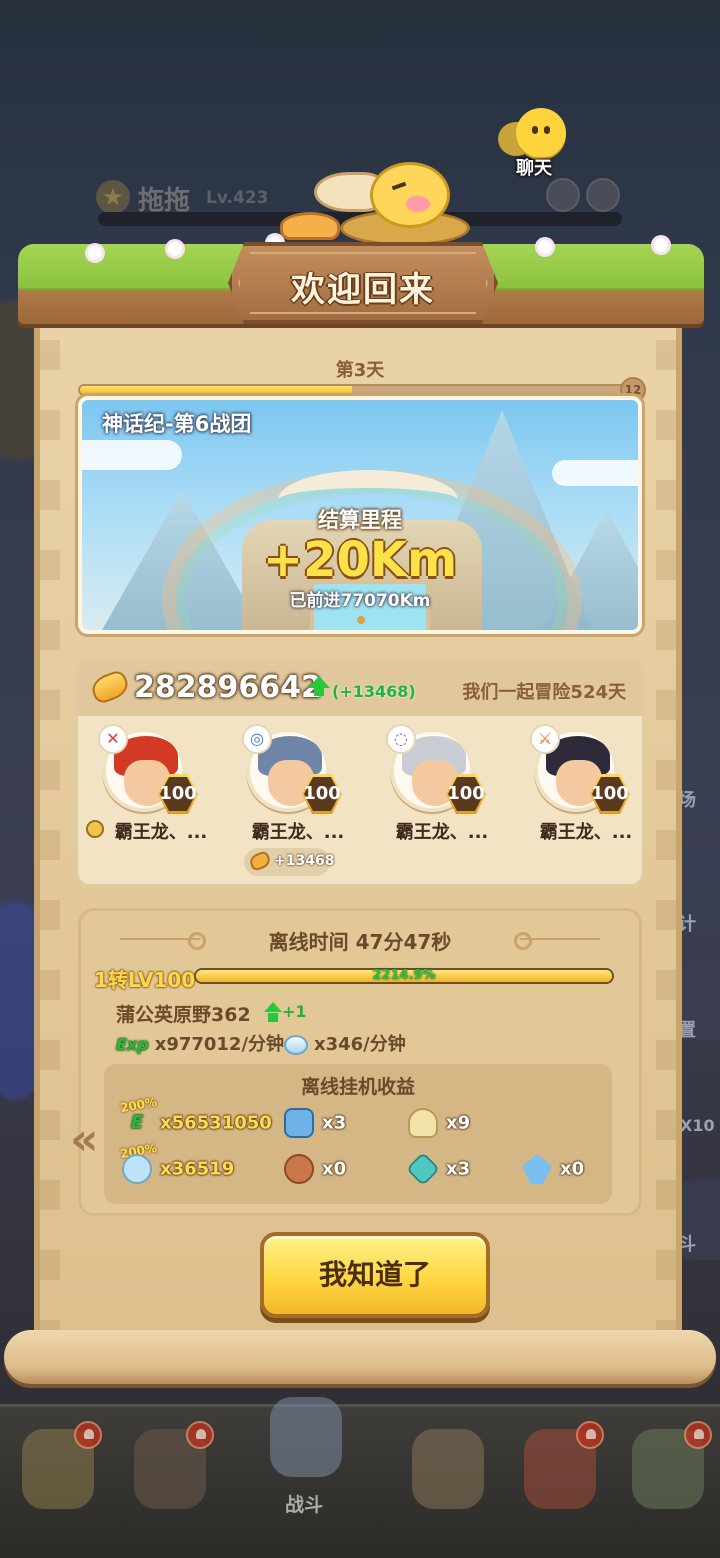 The height and width of the screenshot is (1558, 720). Describe the element at coordinates (357, 1087) in the screenshot. I see `earnings-title: 离线挂机收益` at that location.